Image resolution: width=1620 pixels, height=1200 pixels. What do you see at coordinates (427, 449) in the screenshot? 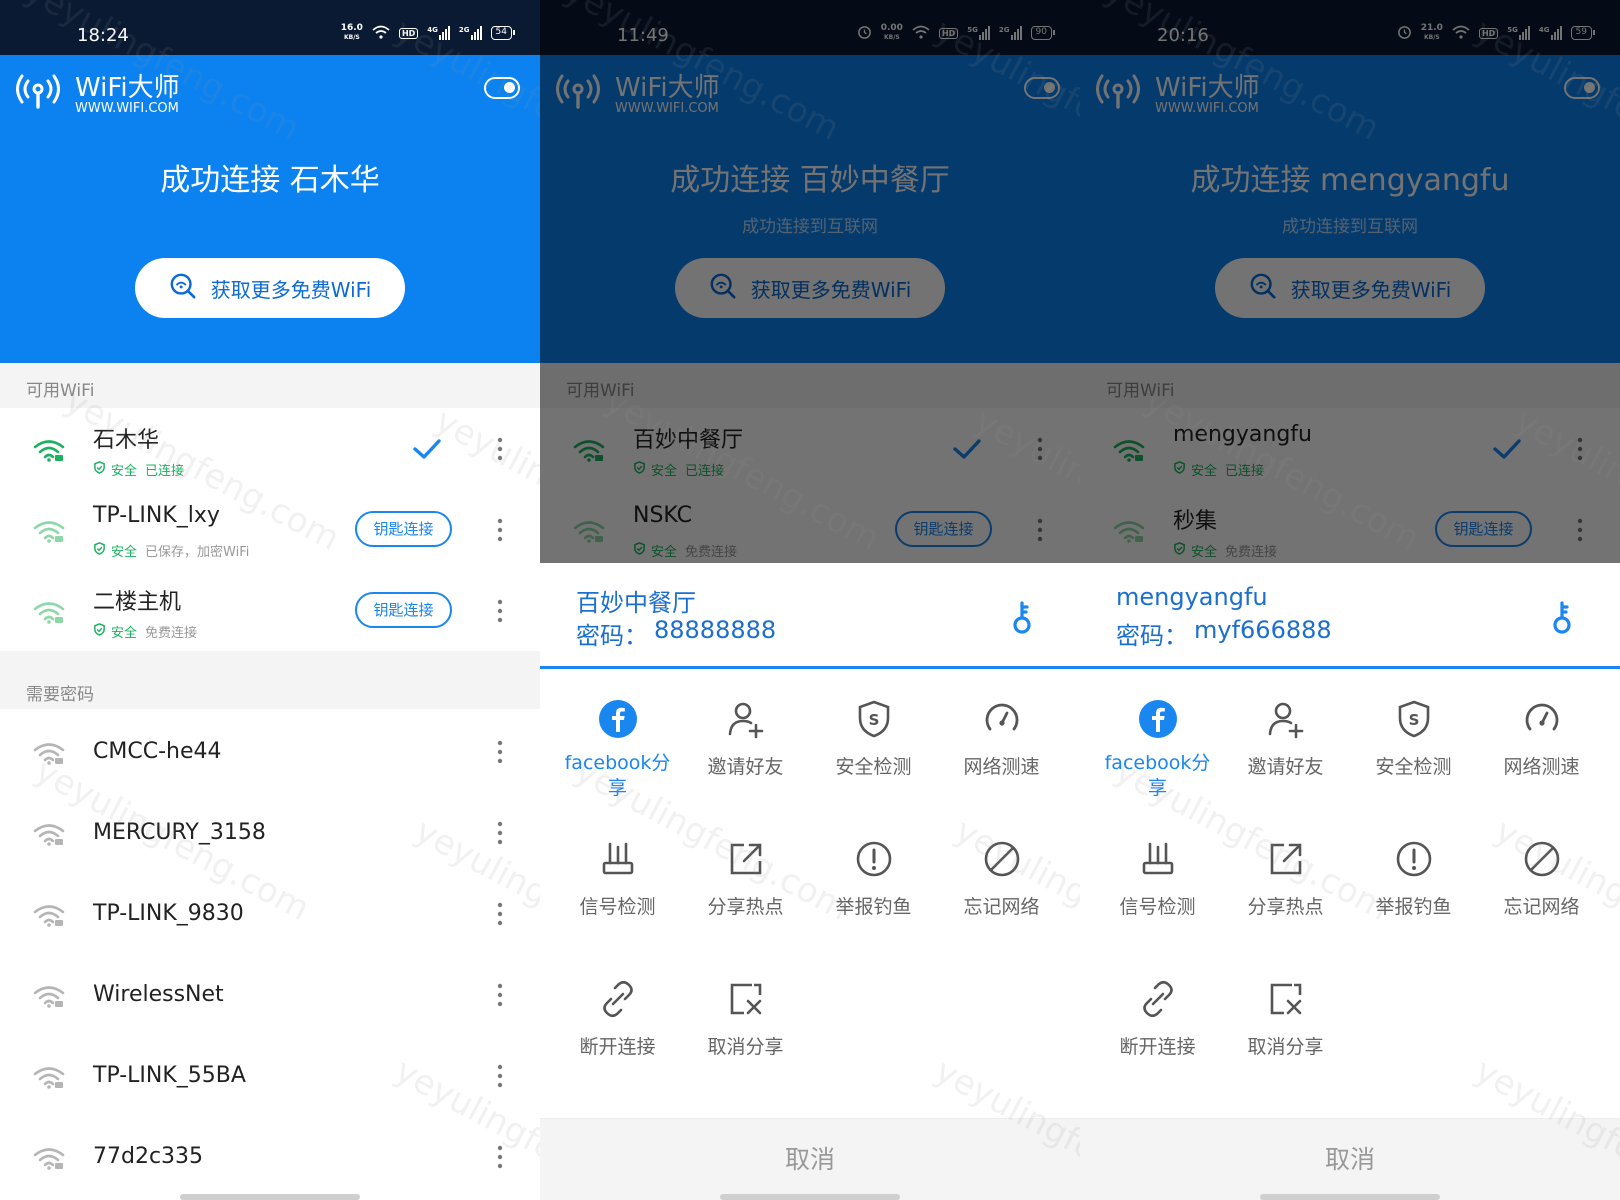
I see `connected-check-icon` at bounding box center [427, 449].